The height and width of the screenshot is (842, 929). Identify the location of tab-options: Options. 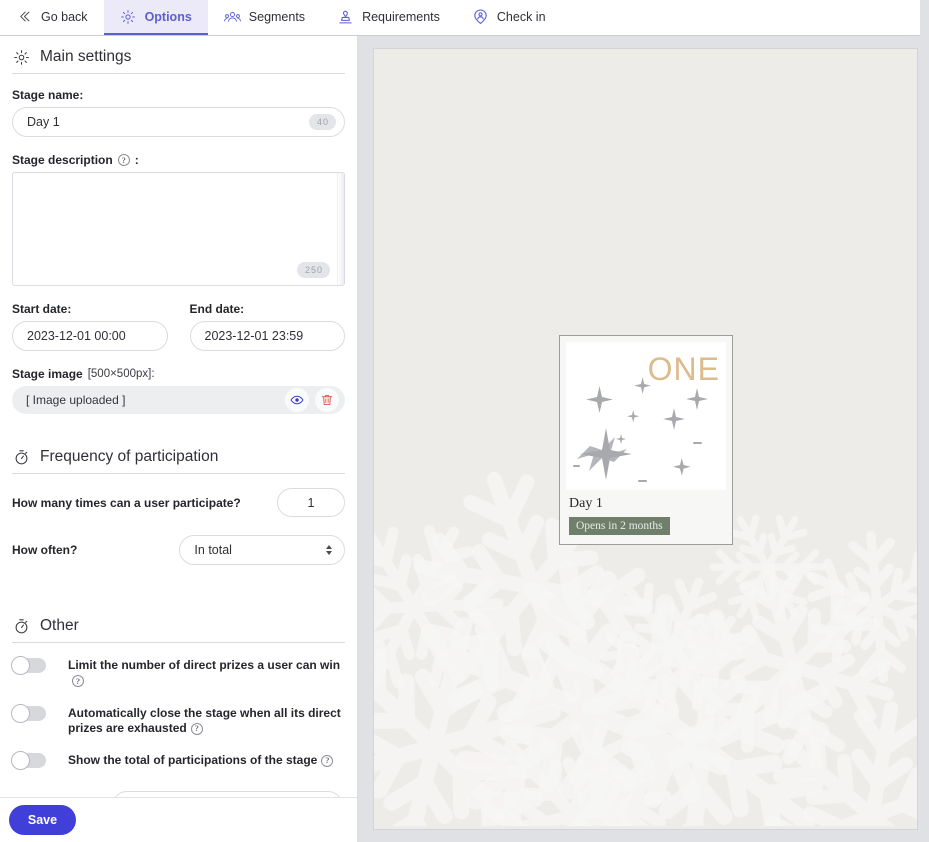
(155, 17).